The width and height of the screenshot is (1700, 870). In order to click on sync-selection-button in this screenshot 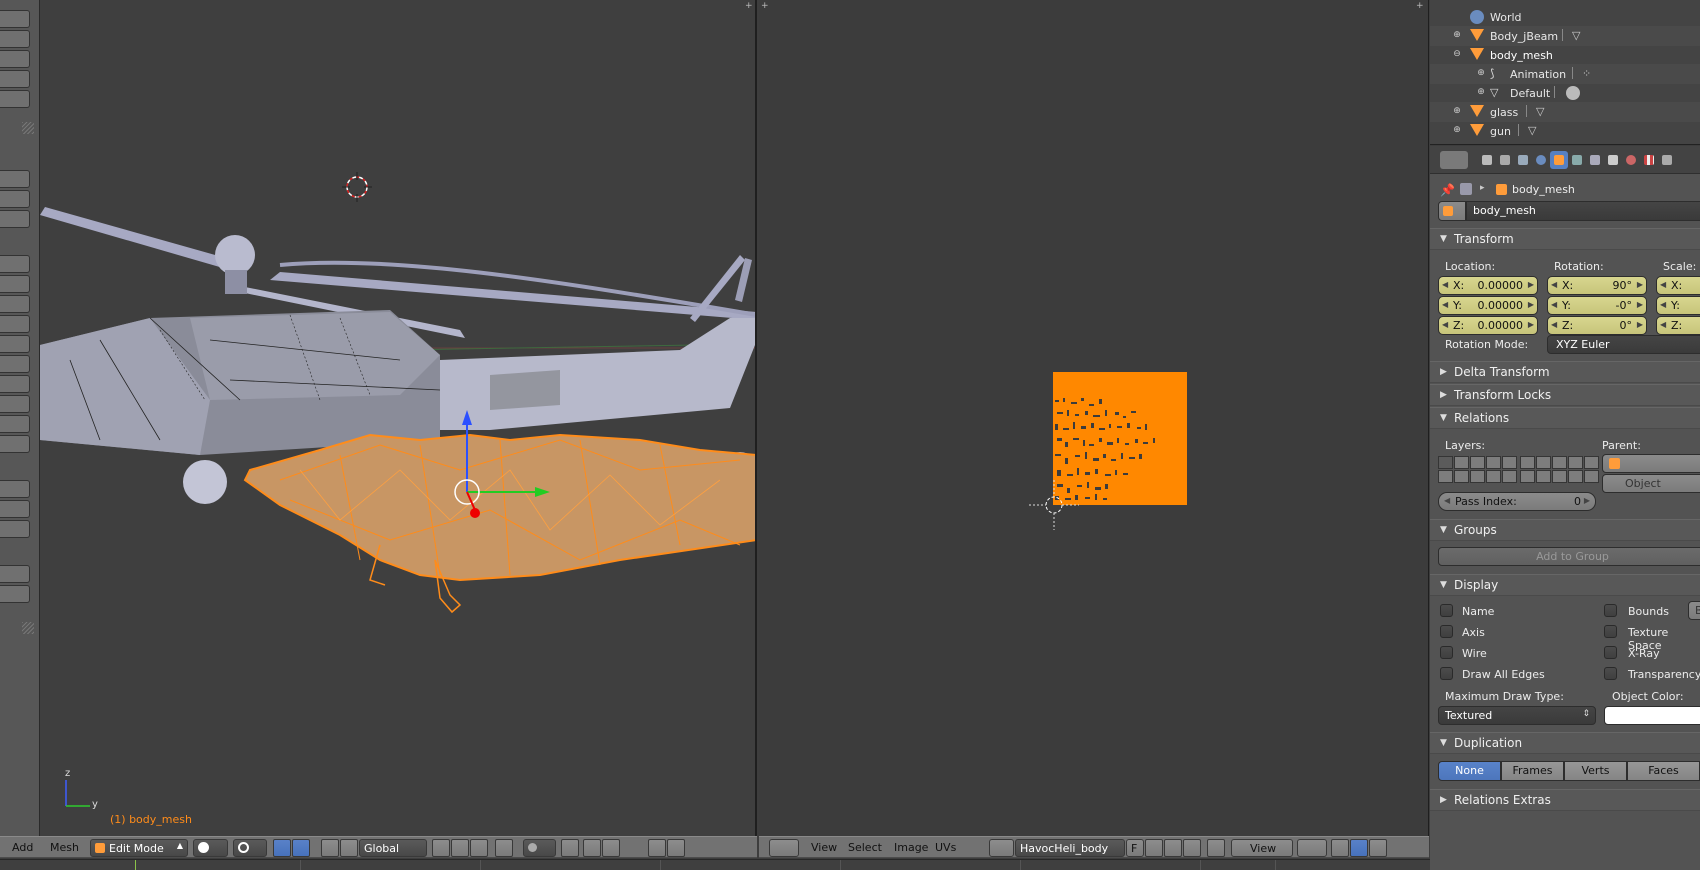, I will do `click(1340, 848)`.